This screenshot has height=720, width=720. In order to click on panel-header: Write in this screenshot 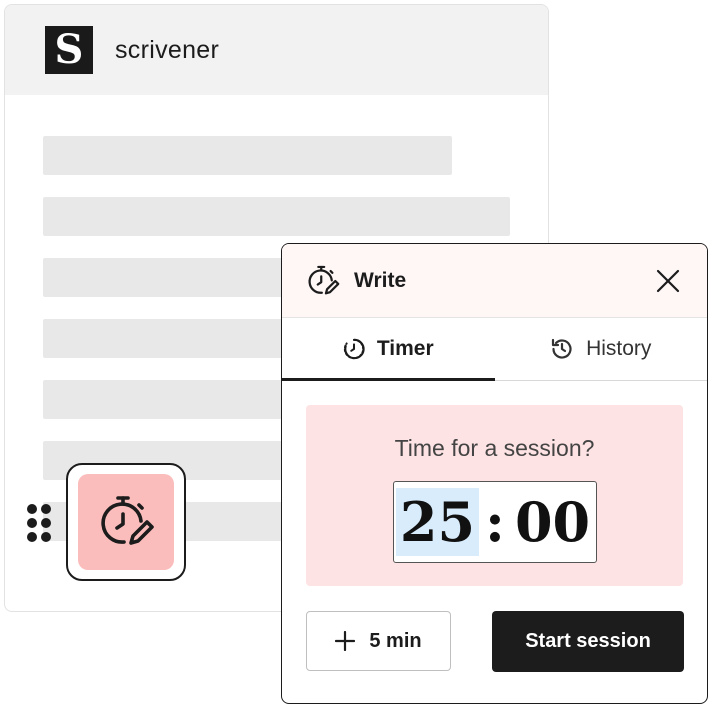, I will do `click(494, 281)`.